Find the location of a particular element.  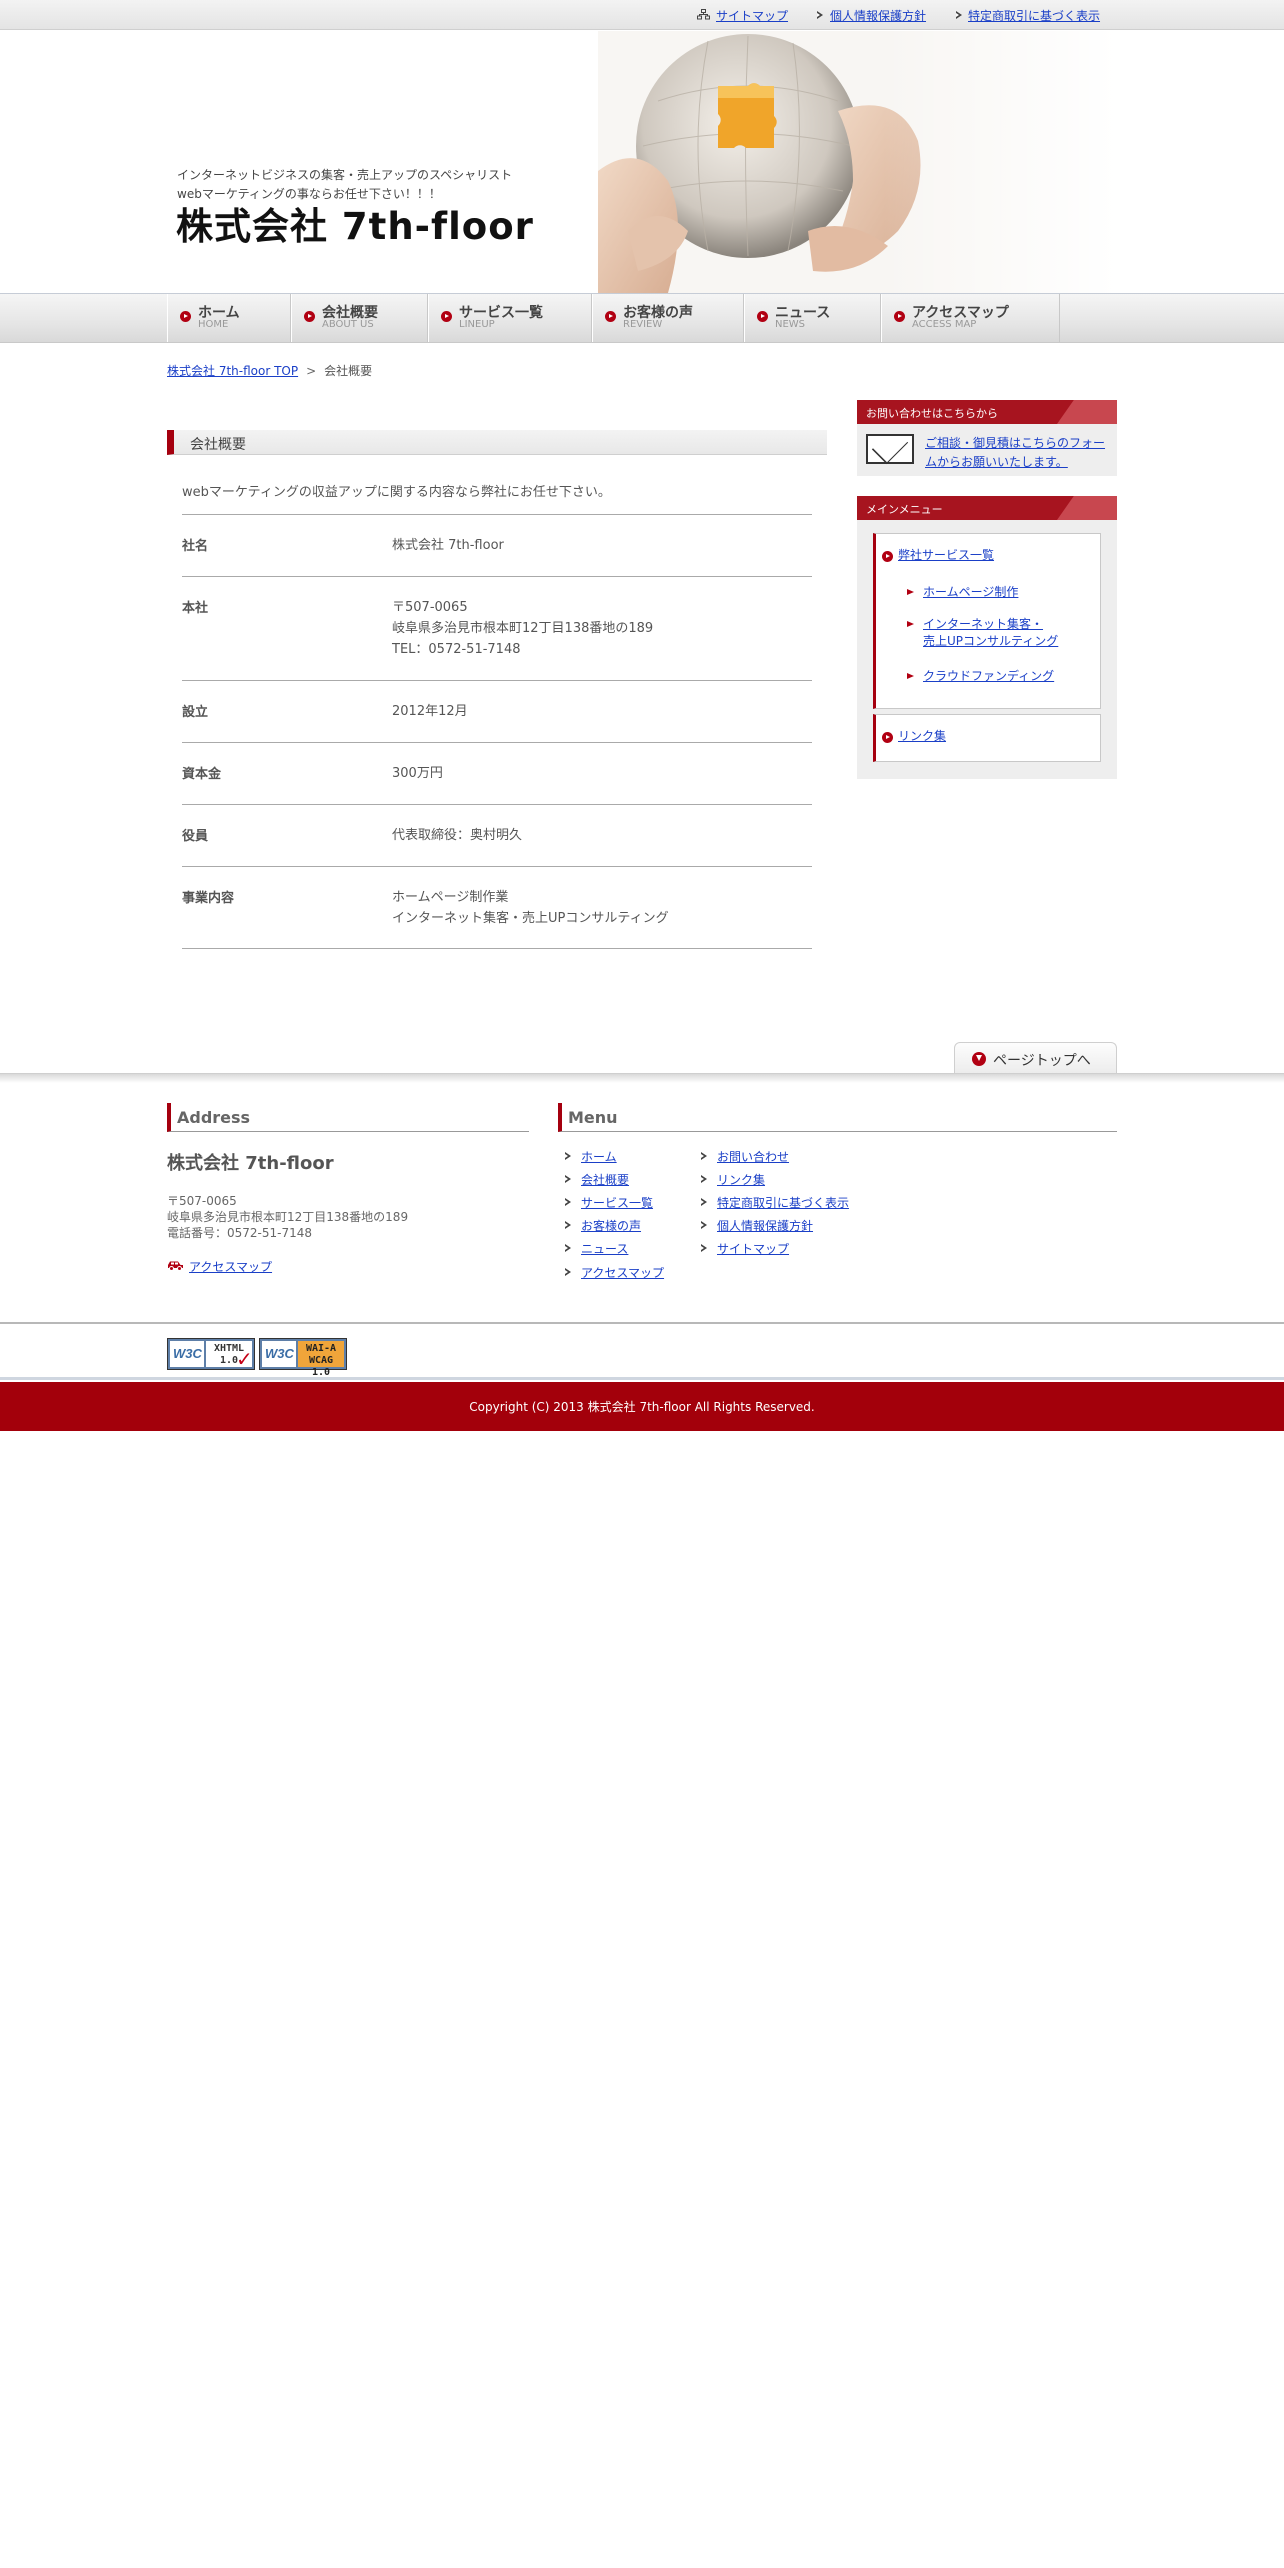

table-cell-line: 岐阜県多治見市根本町12丁目138番地の189 is located at coordinates (523, 628).